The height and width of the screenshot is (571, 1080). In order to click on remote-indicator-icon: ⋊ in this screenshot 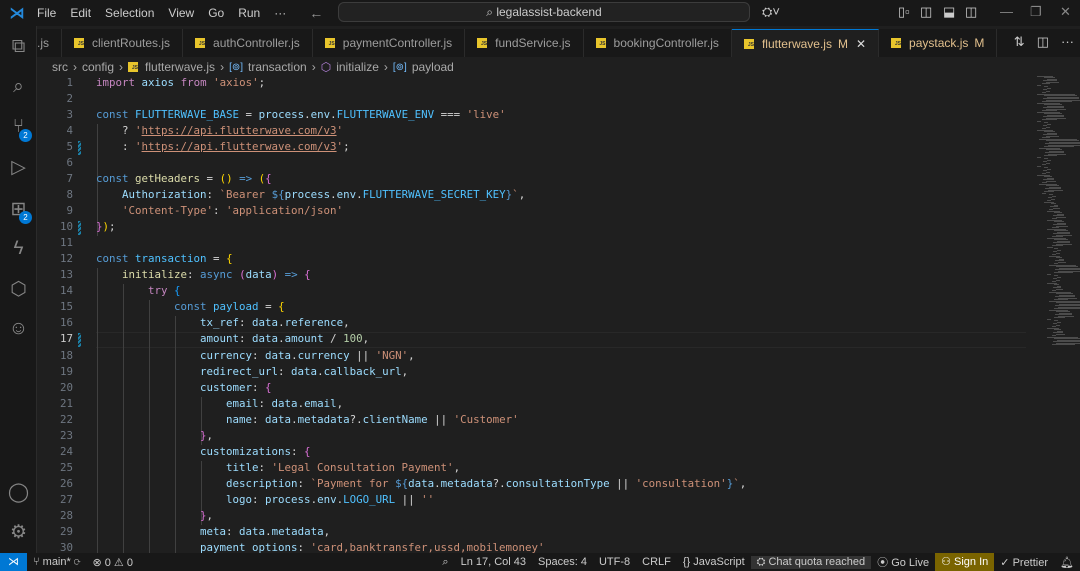, I will do `click(13, 562)`.